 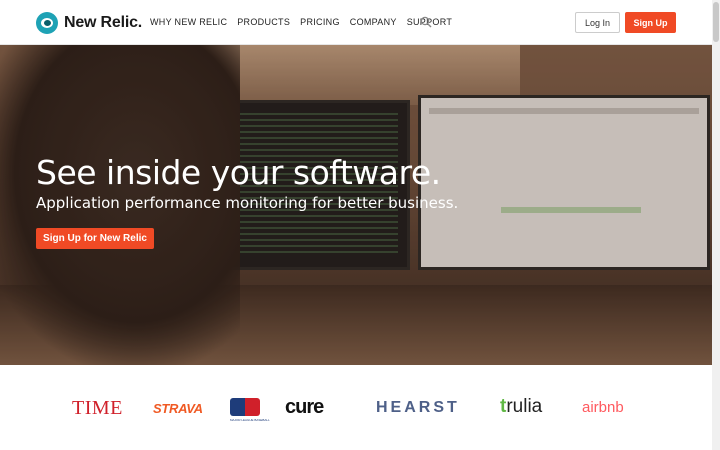 What do you see at coordinates (263, 22) in the screenshot?
I see `nav-products: PRODUCTS` at bounding box center [263, 22].